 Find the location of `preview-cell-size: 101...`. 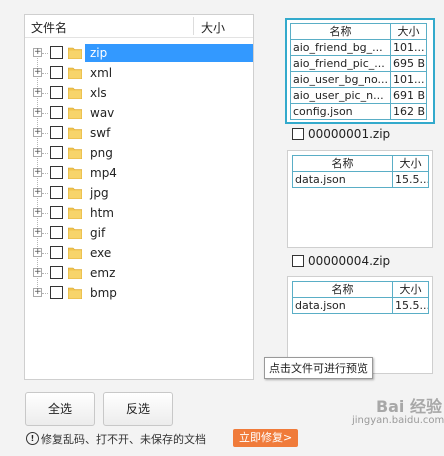

preview-cell-size: 101... is located at coordinates (408, 47).